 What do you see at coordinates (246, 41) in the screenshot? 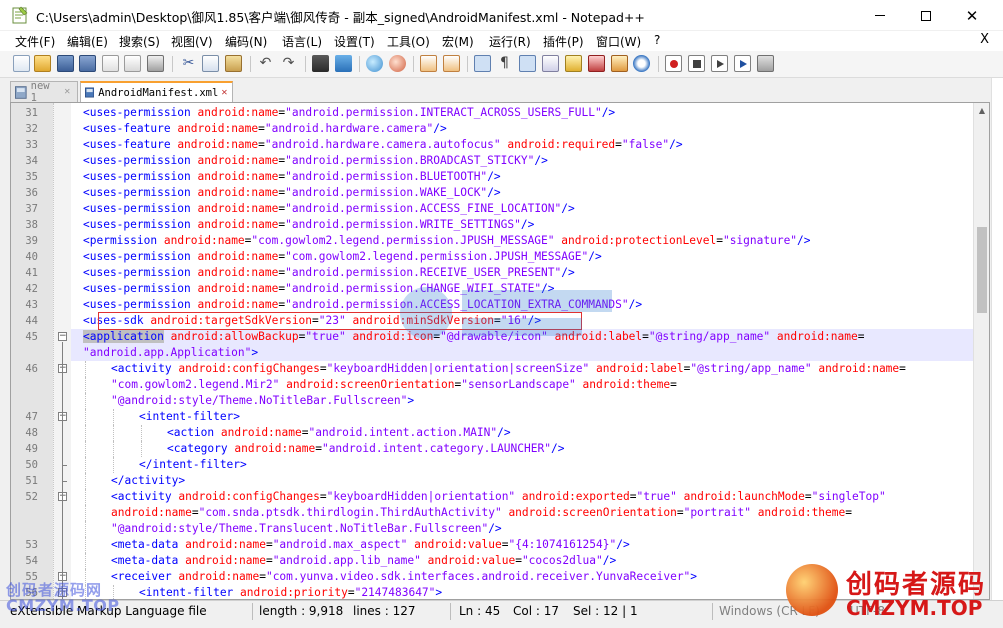
I see `menu-encoding: 编码(N)` at bounding box center [246, 41].